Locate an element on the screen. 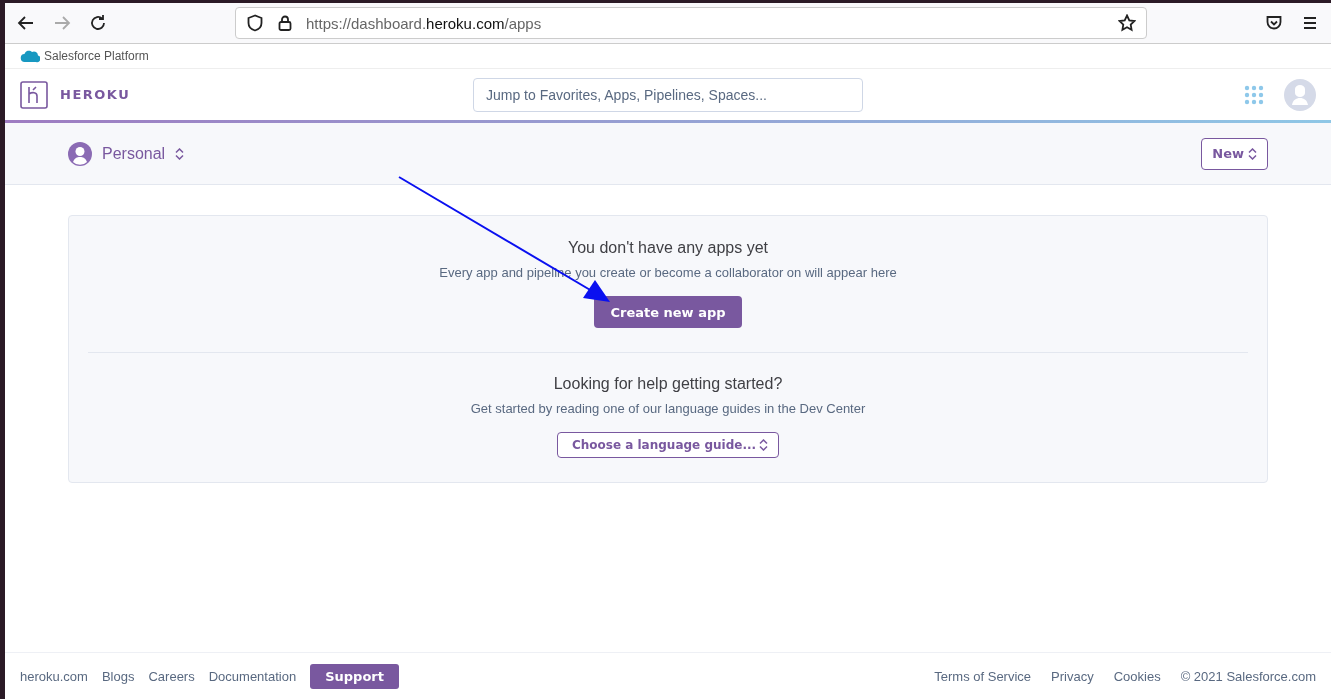  support-button: Support is located at coordinates (354, 676).